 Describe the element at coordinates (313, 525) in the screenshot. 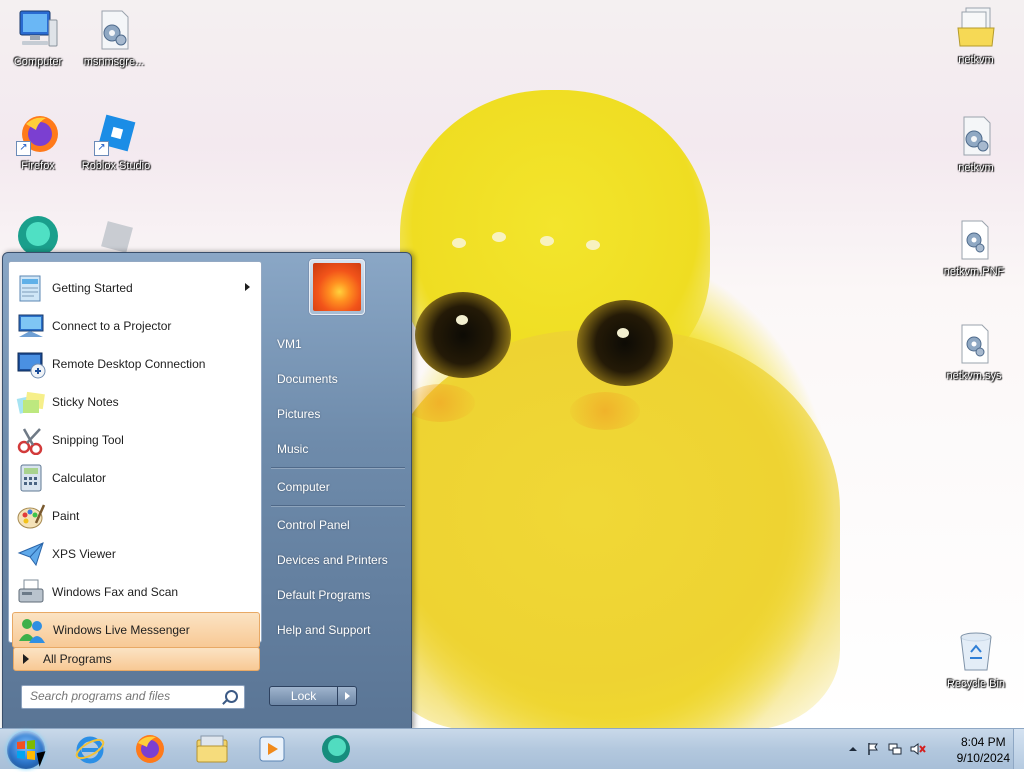

I see `link-control-panel: Control Panel` at that location.